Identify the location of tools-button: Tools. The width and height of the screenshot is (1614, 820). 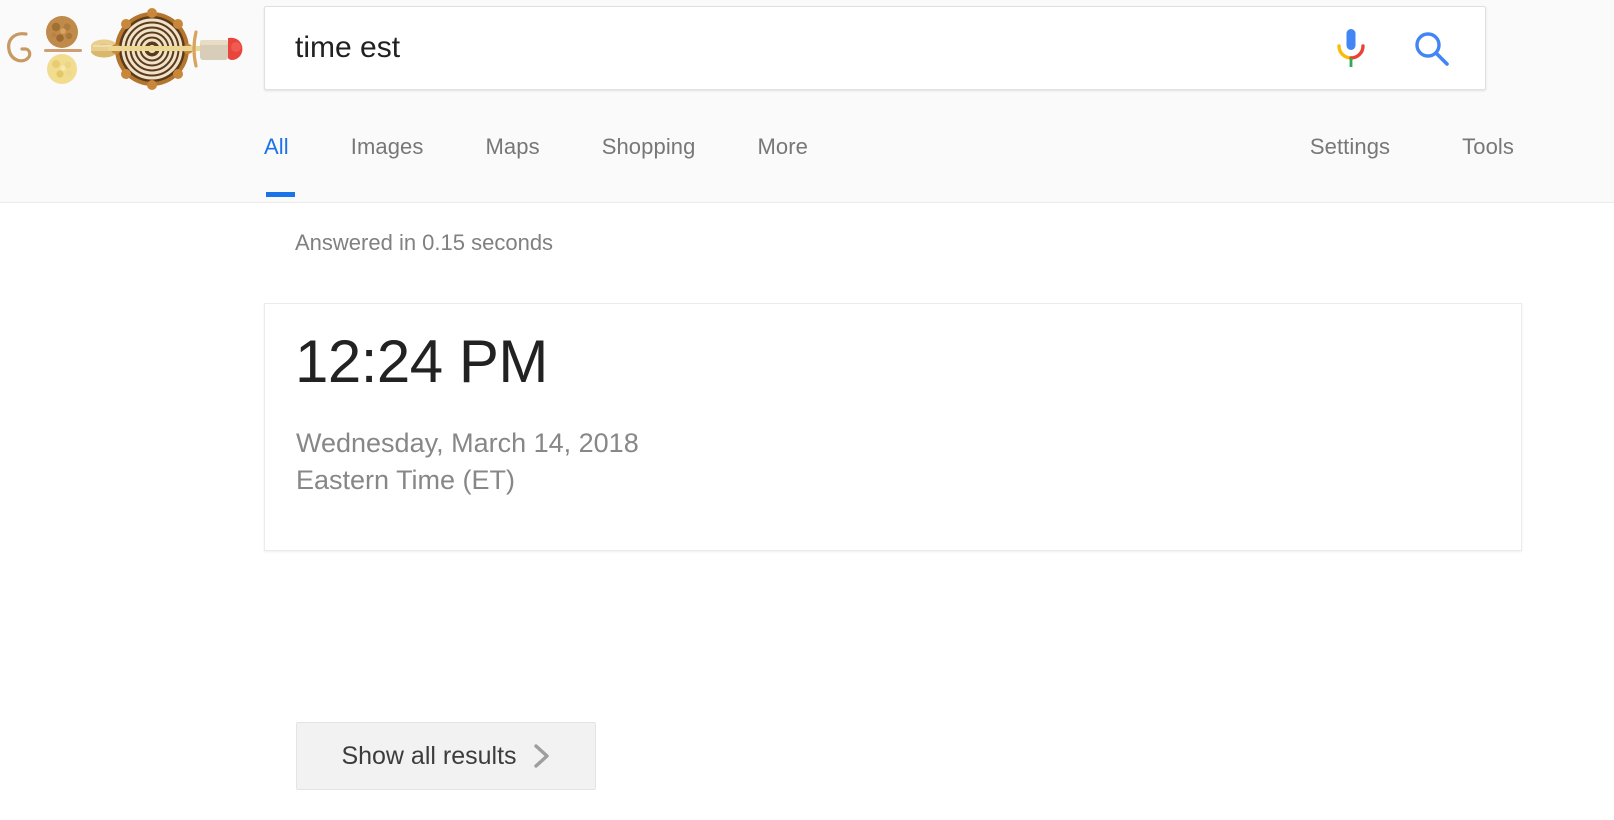
(1488, 143).